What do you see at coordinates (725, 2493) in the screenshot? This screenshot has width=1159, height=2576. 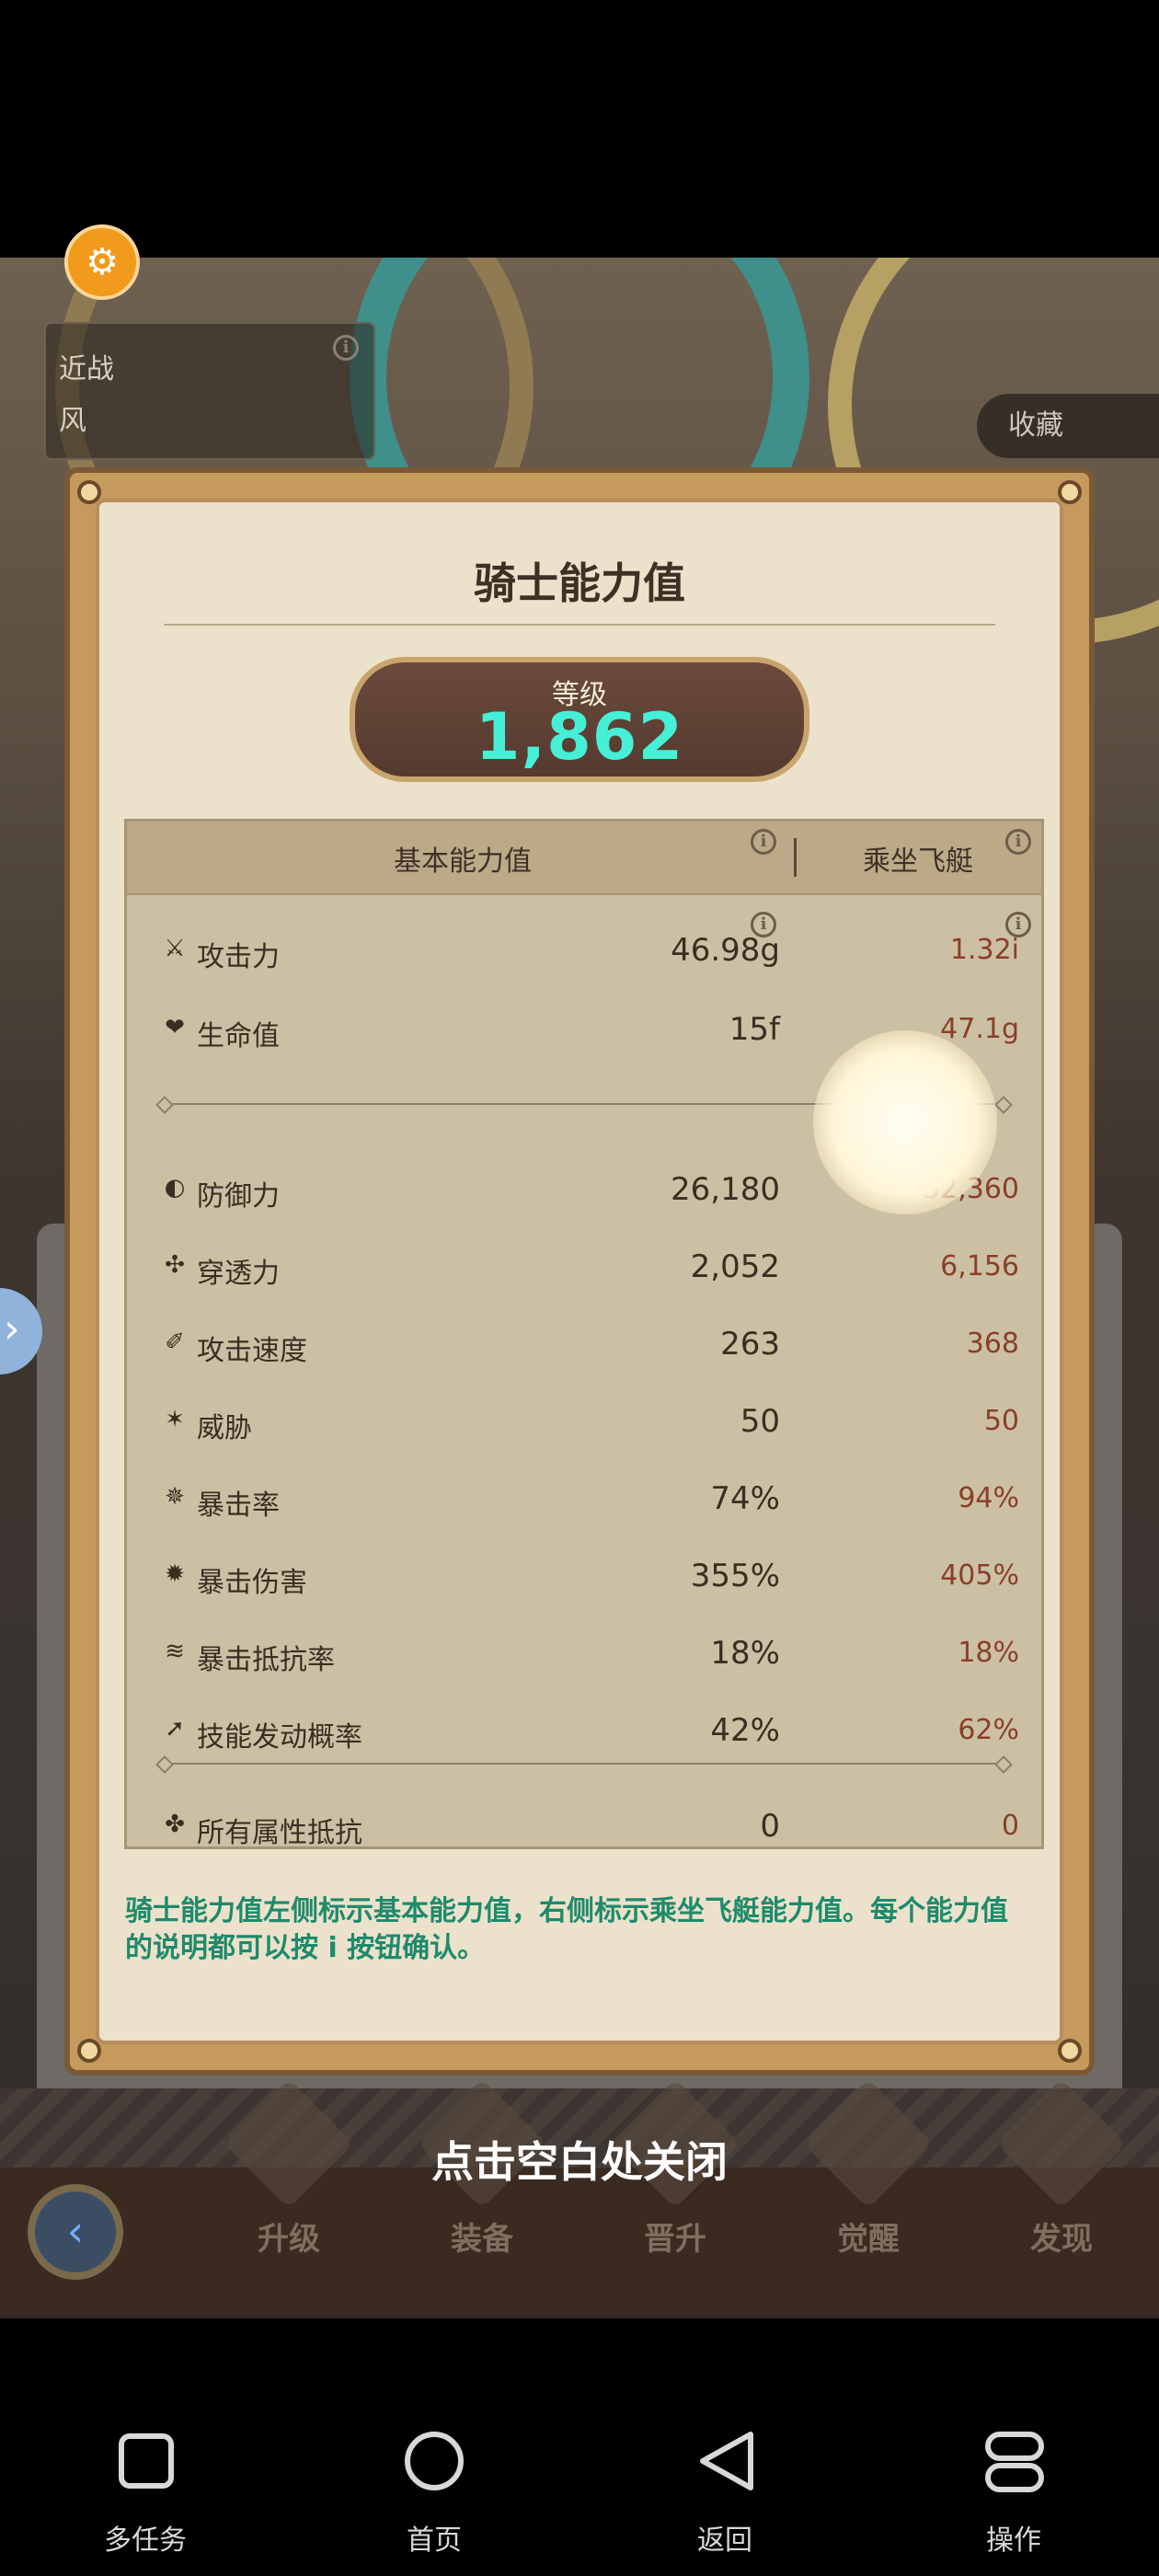 I see `back-button: 返回` at bounding box center [725, 2493].